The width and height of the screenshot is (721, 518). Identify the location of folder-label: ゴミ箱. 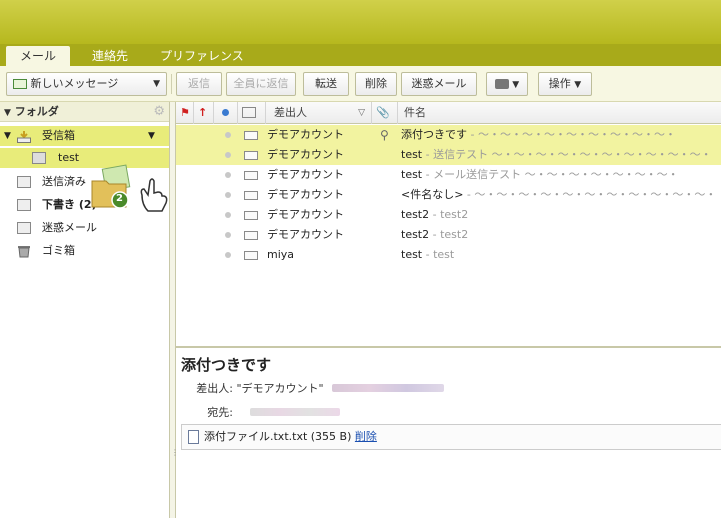
(58, 250).